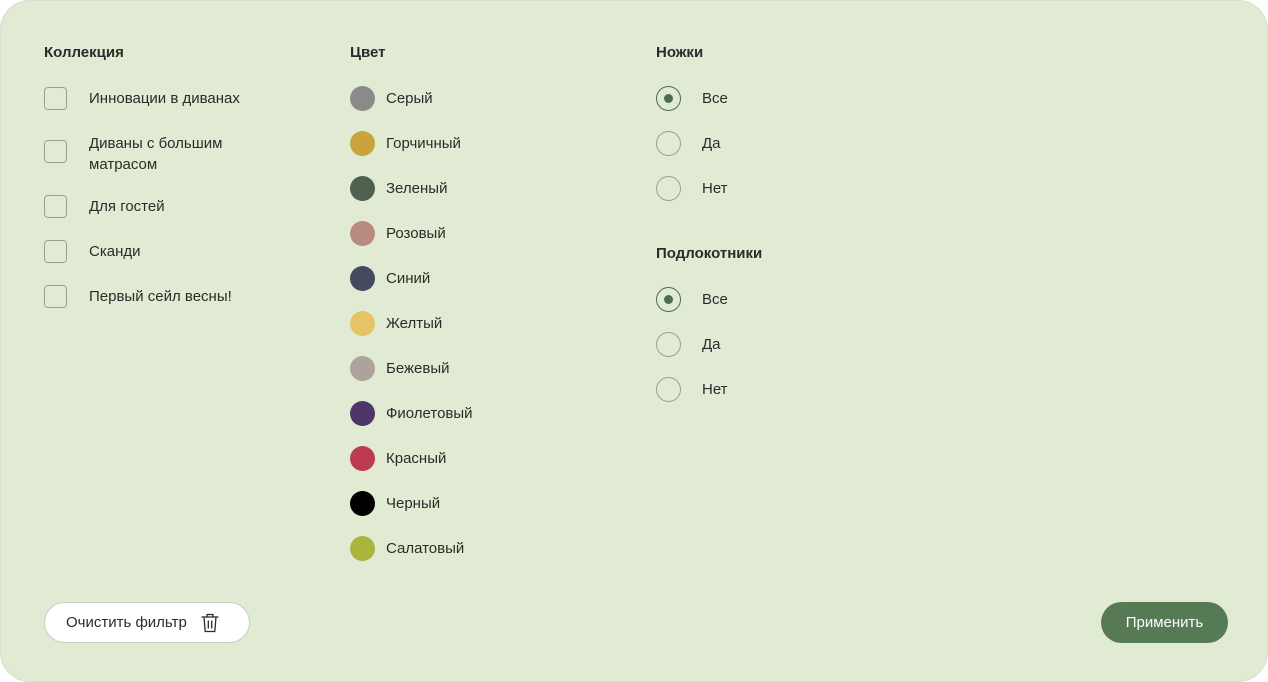 Image resolution: width=1268 pixels, height=682 pixels. I want to click on color-item-mustard: Горчичный, so click(405, 143).